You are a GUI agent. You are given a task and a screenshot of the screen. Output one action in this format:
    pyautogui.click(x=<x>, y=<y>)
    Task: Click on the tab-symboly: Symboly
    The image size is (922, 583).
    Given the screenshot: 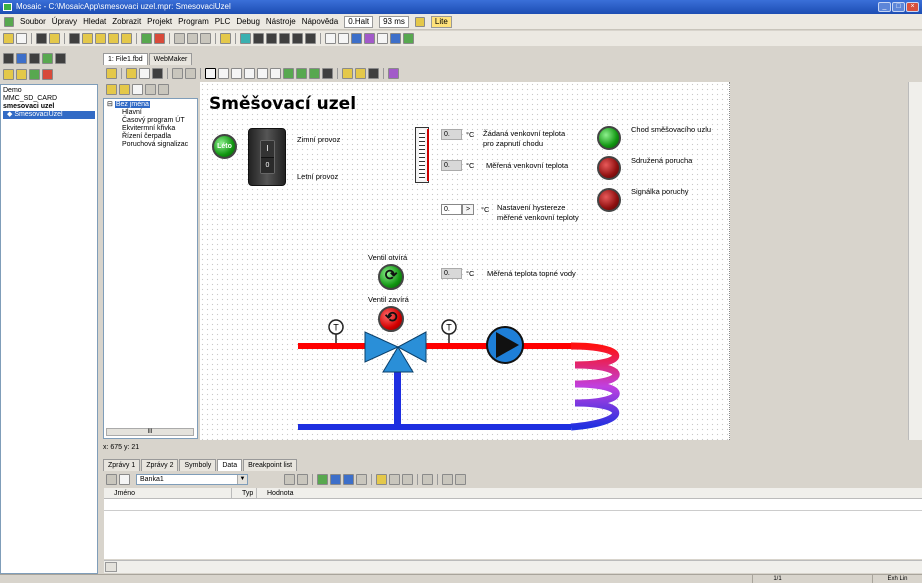 What is the action you would take?
    pyautogui.click(x=198, y=465)
    